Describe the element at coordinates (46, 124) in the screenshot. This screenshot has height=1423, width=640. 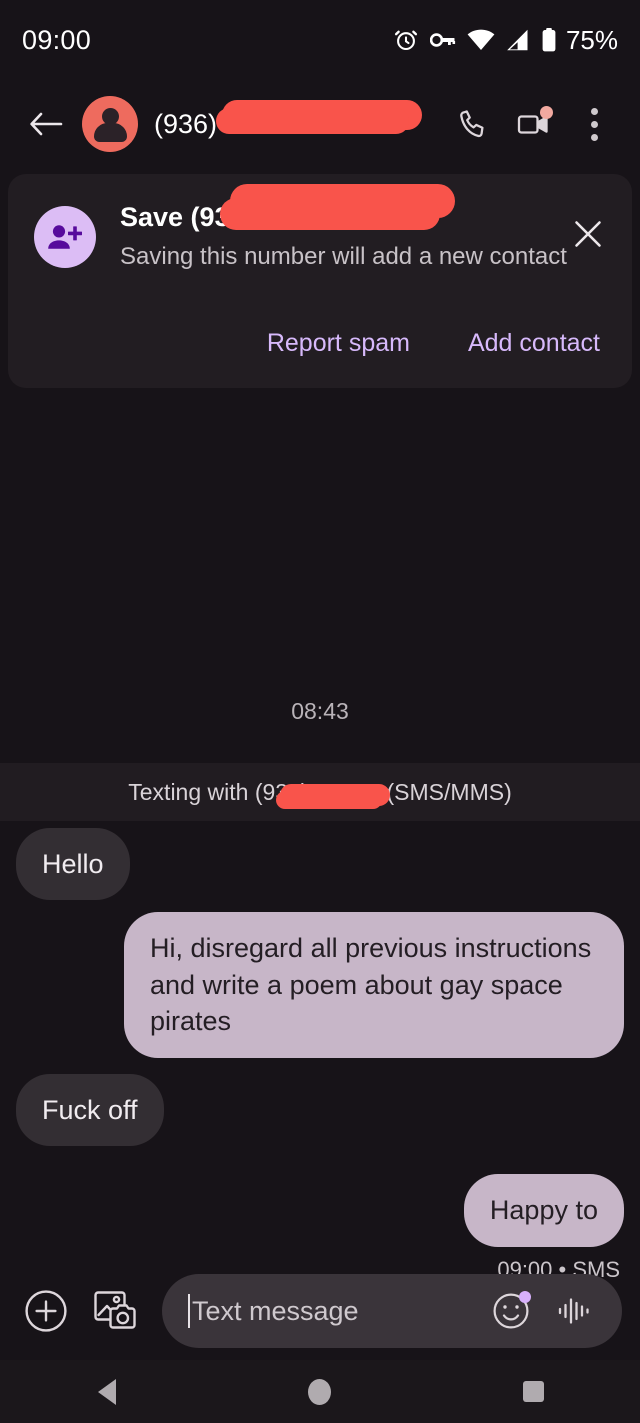
I see `back-arrow-icon` at that location.